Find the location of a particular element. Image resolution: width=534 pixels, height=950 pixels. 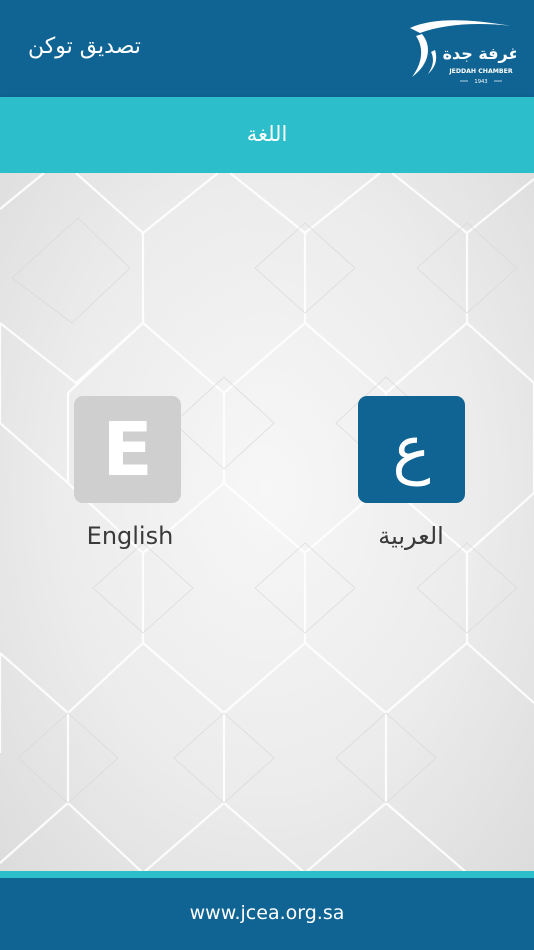

arabic-label: العربية is located at coordinates (411, 536).